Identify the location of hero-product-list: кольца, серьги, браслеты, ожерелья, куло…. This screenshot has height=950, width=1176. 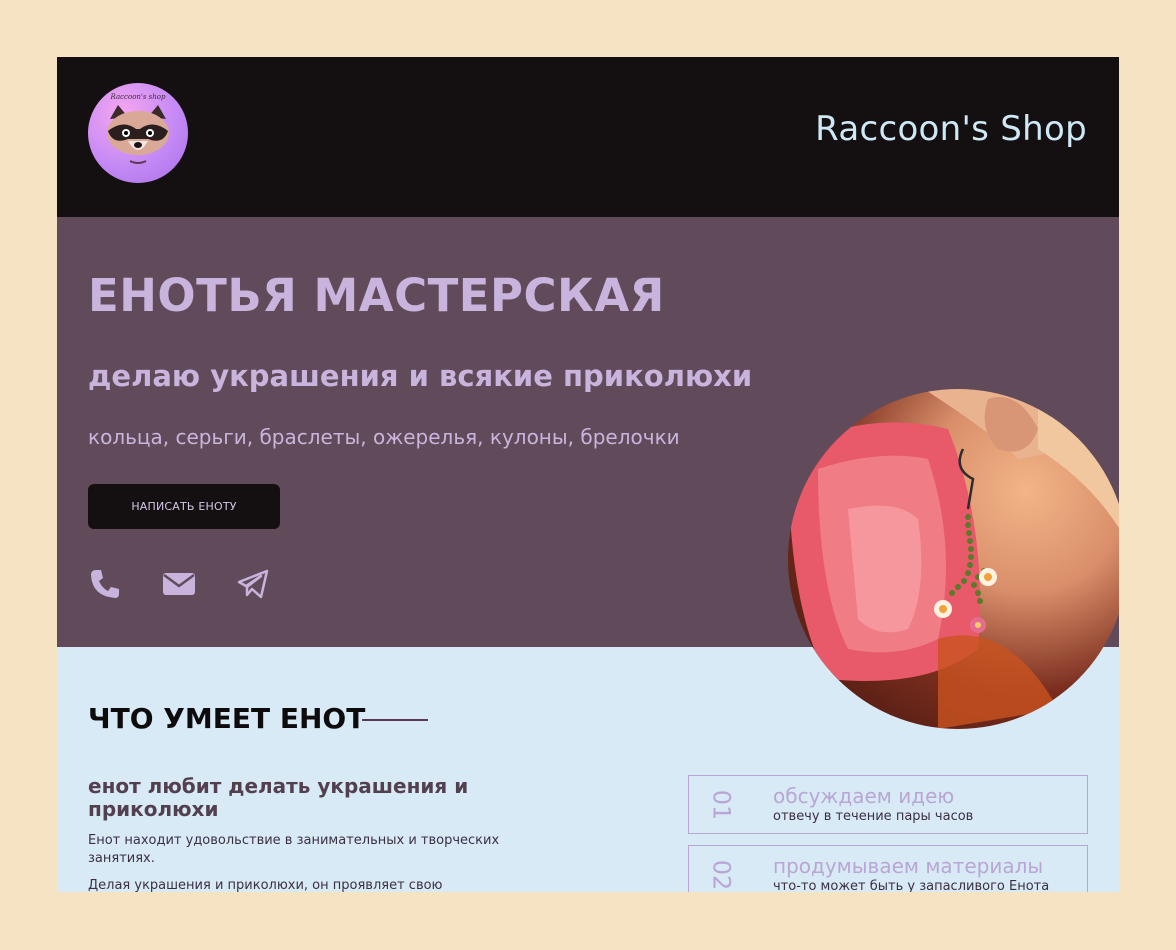
(384, 437).